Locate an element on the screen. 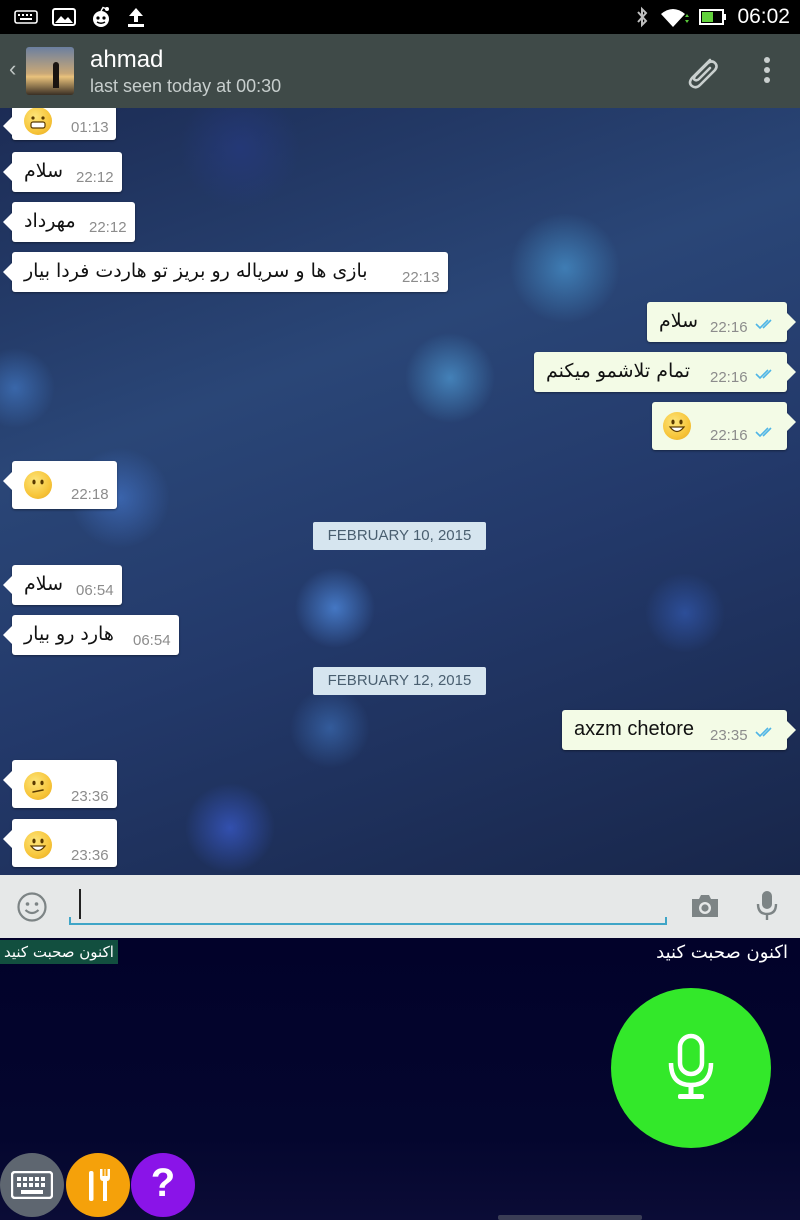 The image size is (800, 1220). message-incoming: 01:13 is located at coordinates (59, 124).